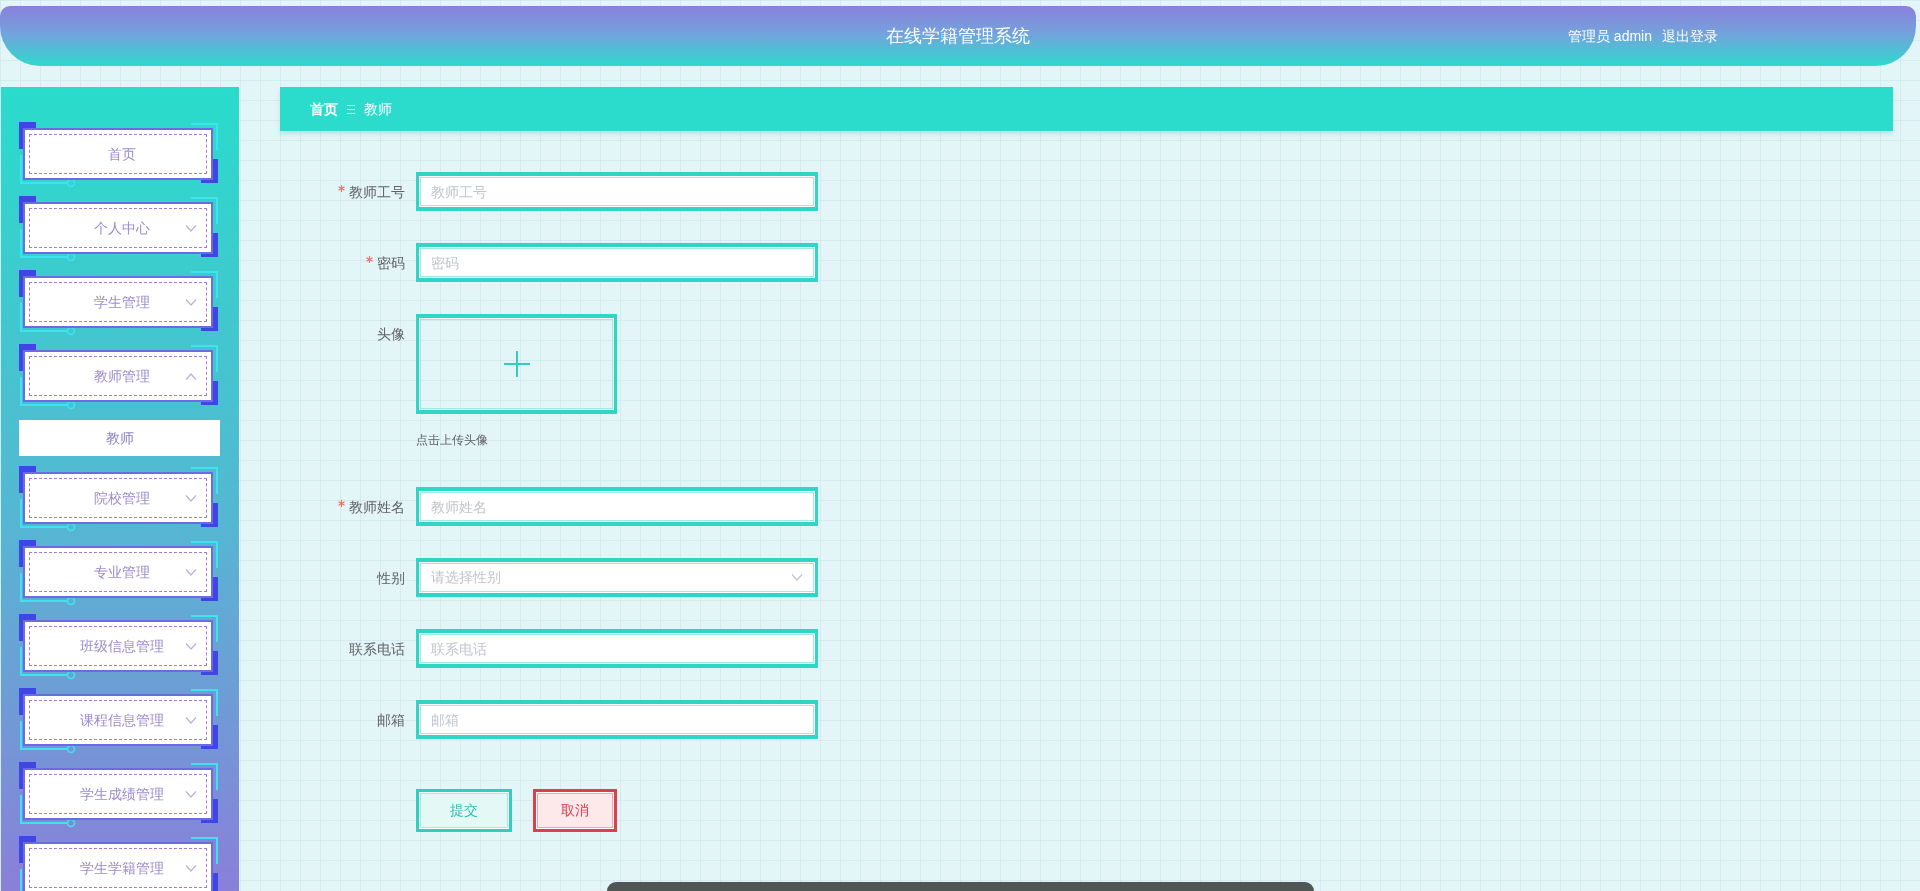  What do you see at coordinates (391, 720) in the screenshot?
I see `field-label: 邮箱` at bounding box center [391, 720].